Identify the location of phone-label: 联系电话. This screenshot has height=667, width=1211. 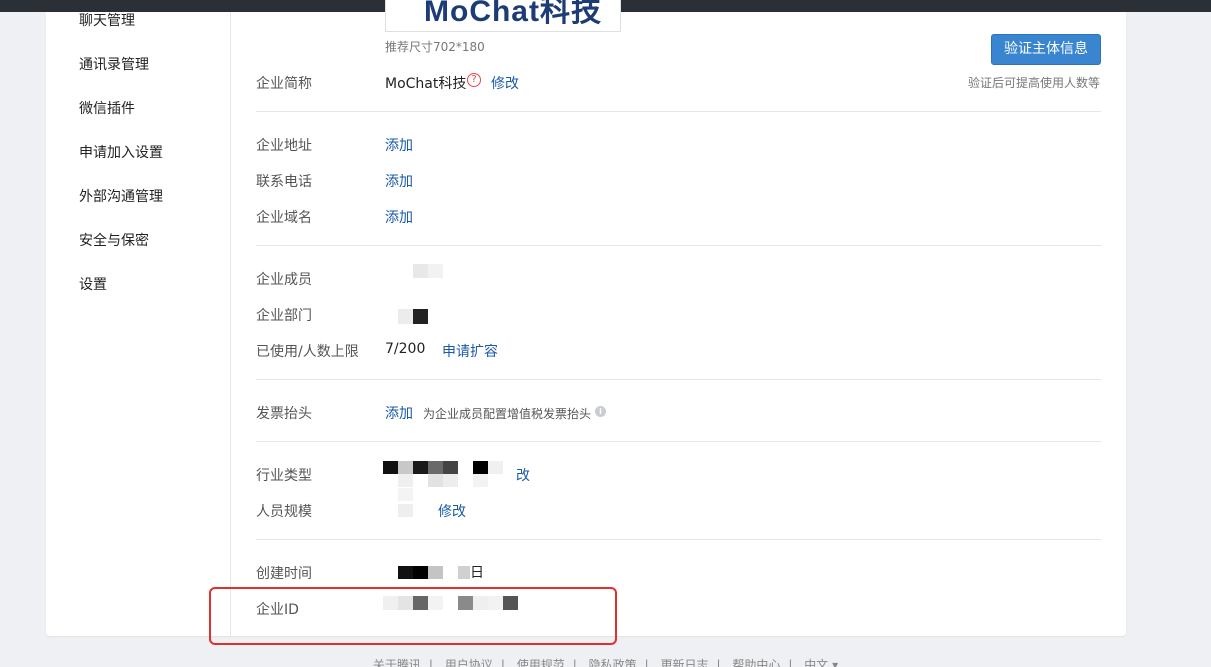
(284, 182).